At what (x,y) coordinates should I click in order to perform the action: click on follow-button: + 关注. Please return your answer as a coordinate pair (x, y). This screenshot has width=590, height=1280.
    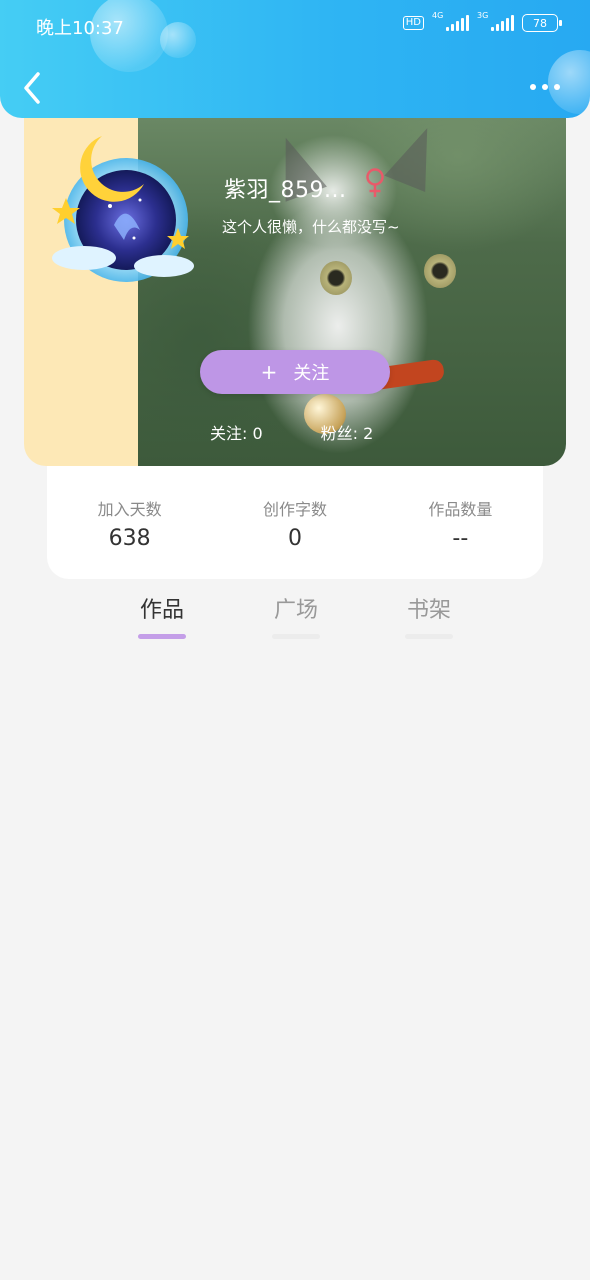
    Looking at the image, I should click on (295, 372).